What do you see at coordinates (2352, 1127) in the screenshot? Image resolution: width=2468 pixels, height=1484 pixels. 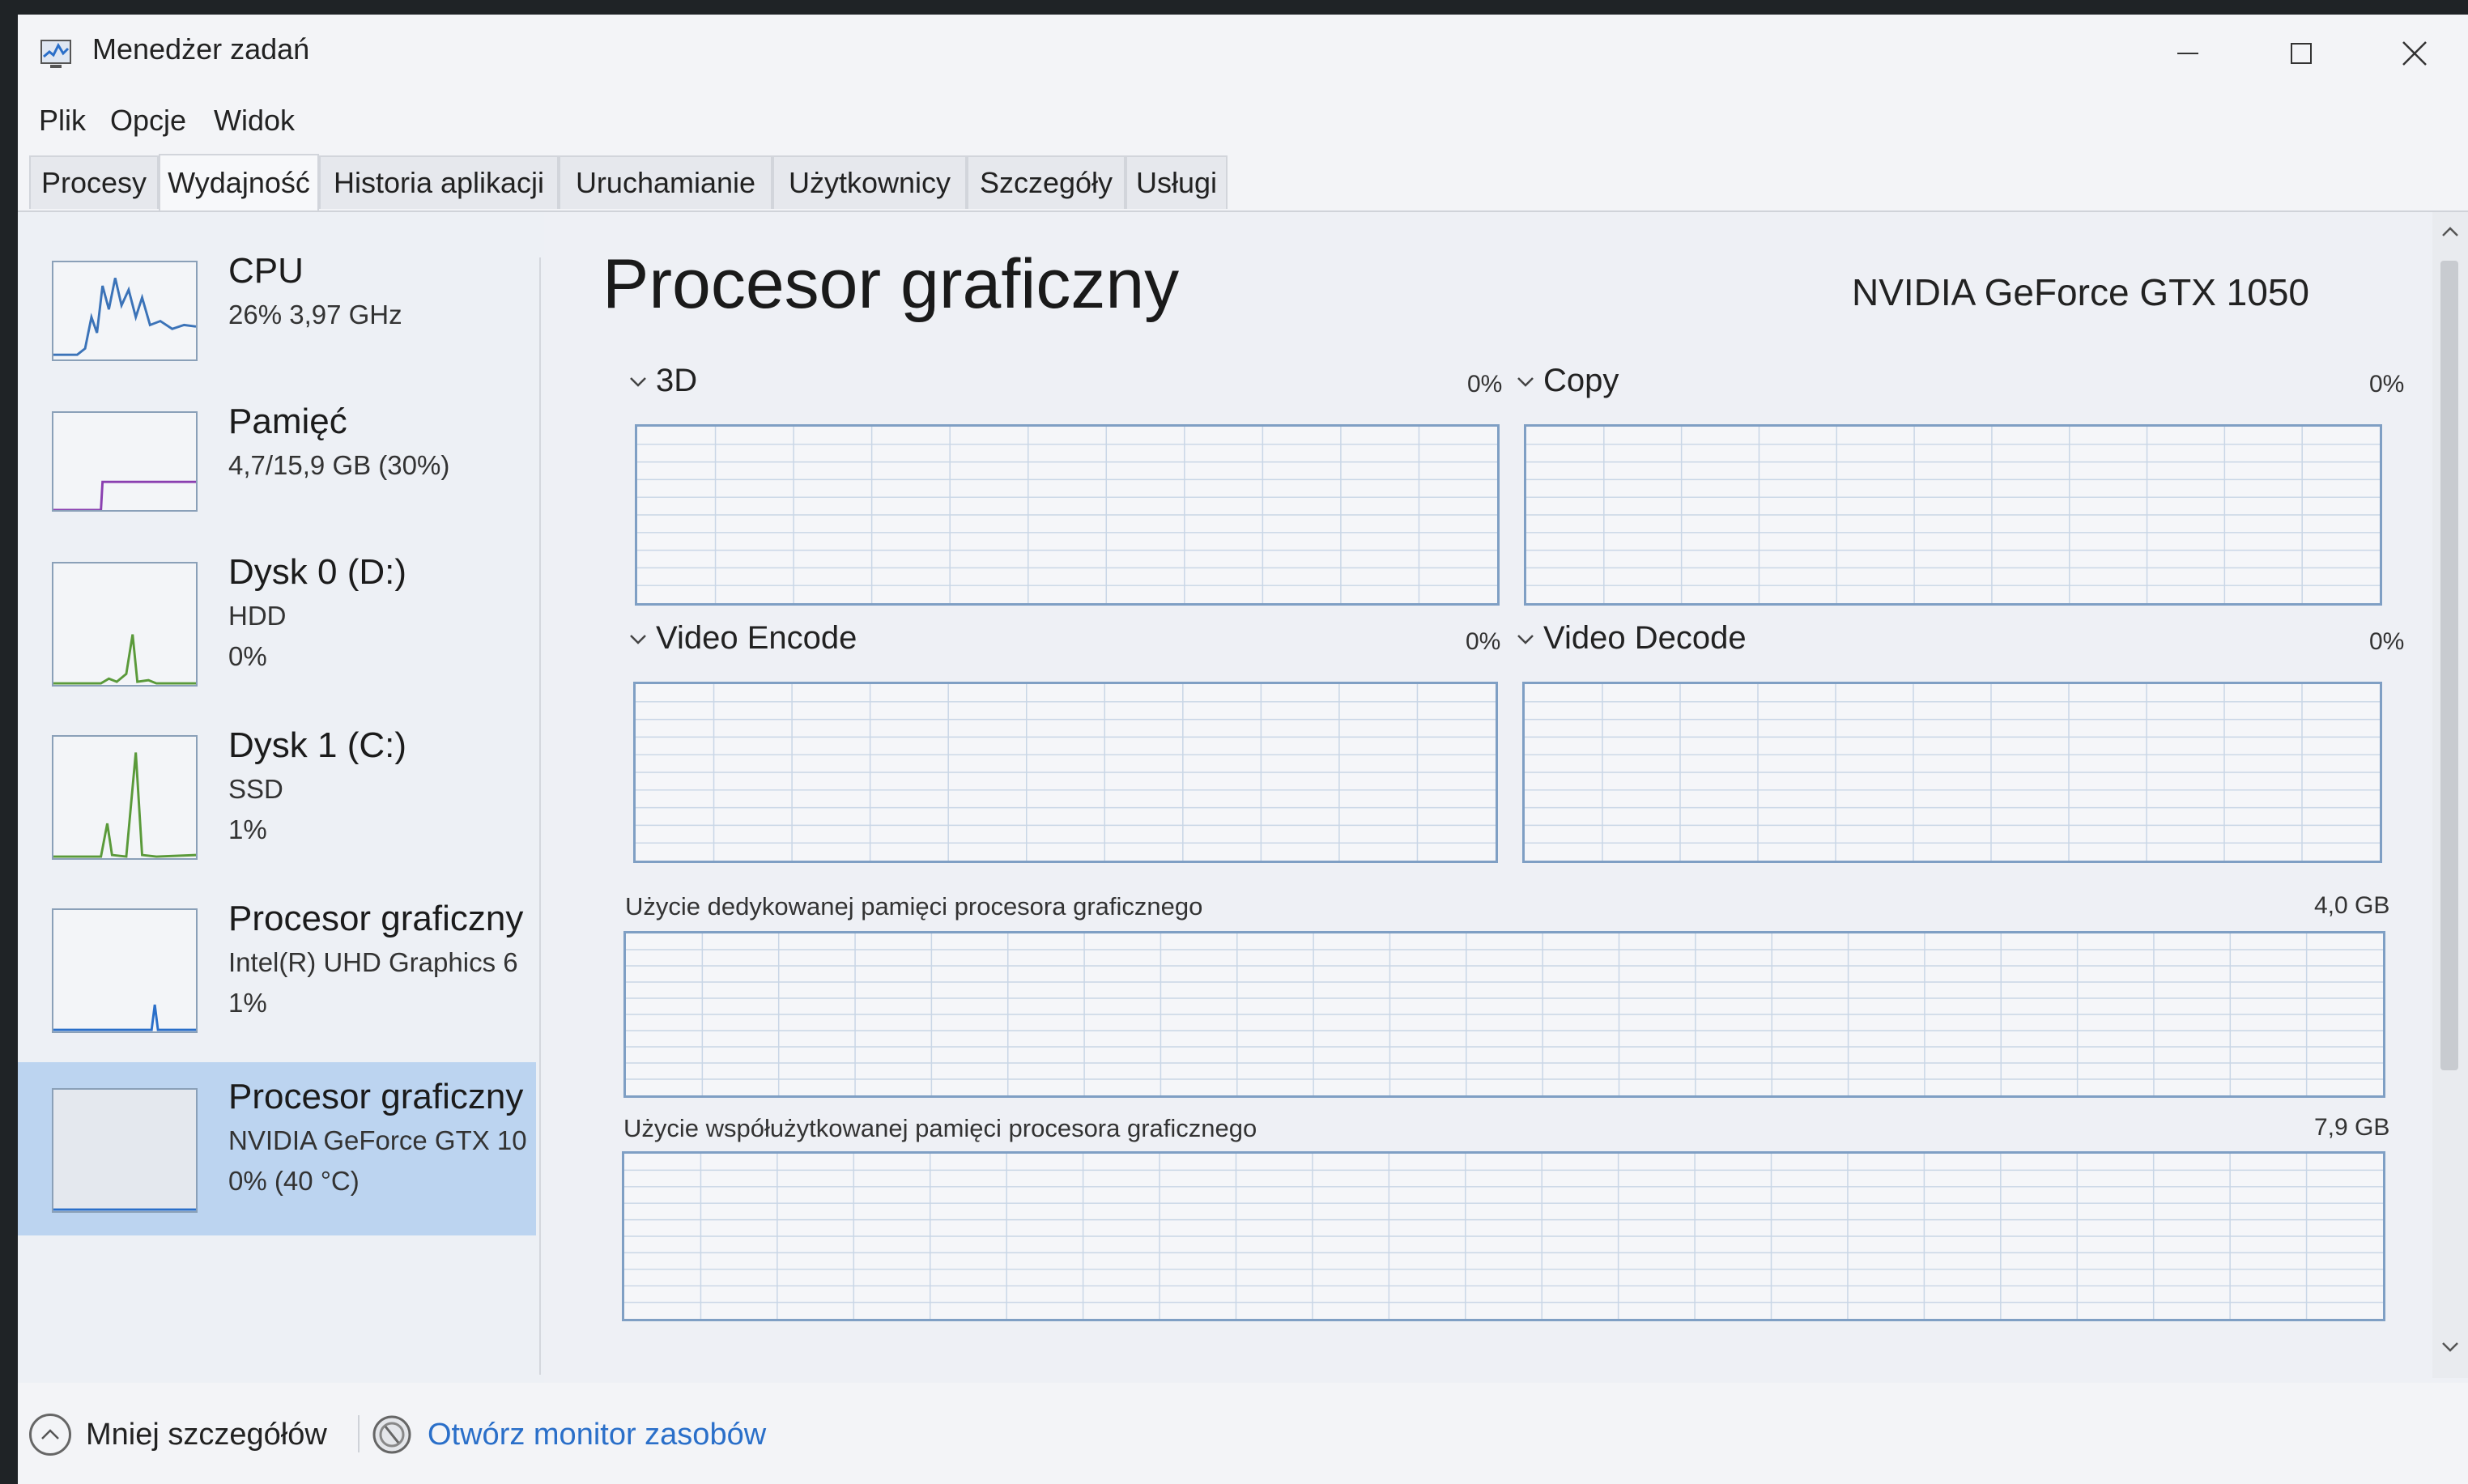 I see `shared-memory-max: 7,9 GB` at bounding box center [2352, 1127].